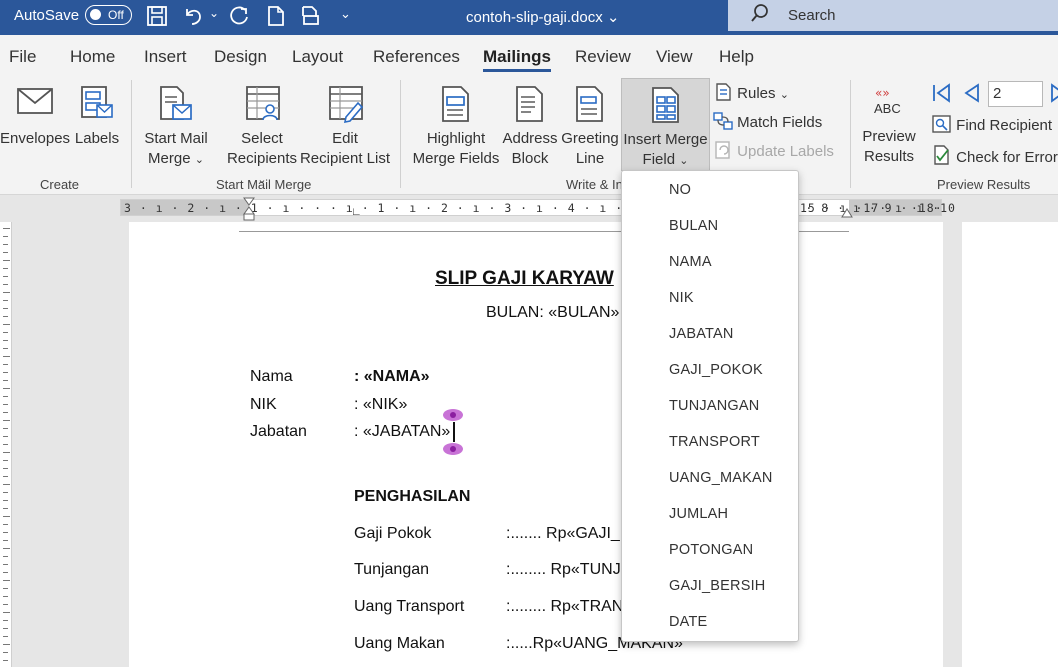 Image resolution: width=1058 pixels, height=667 pixels. Describe the element at coordinates (847, 214) in the screenshot. I see `right-indent-marker` at that location.